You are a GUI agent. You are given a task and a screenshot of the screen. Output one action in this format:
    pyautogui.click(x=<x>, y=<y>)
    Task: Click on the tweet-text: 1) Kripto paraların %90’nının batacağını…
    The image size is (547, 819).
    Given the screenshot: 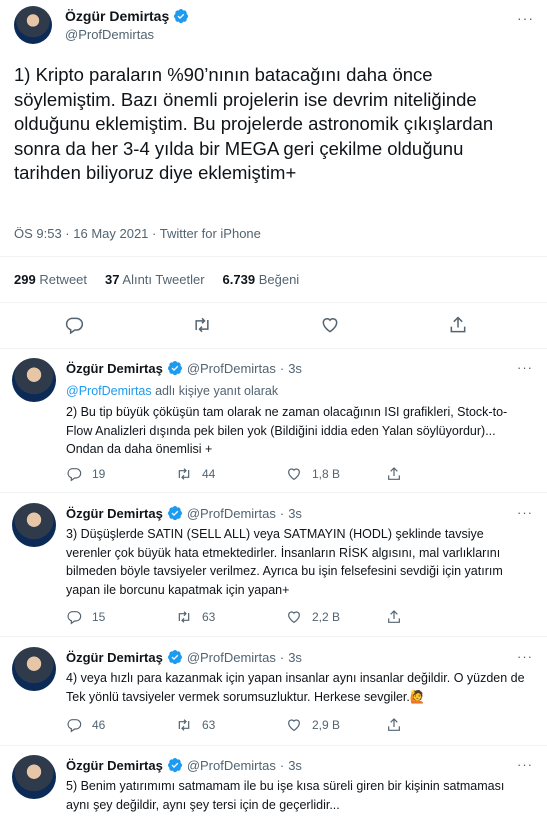 What is the action you would take?
    pyautogui.click(x=256, y=123)
    